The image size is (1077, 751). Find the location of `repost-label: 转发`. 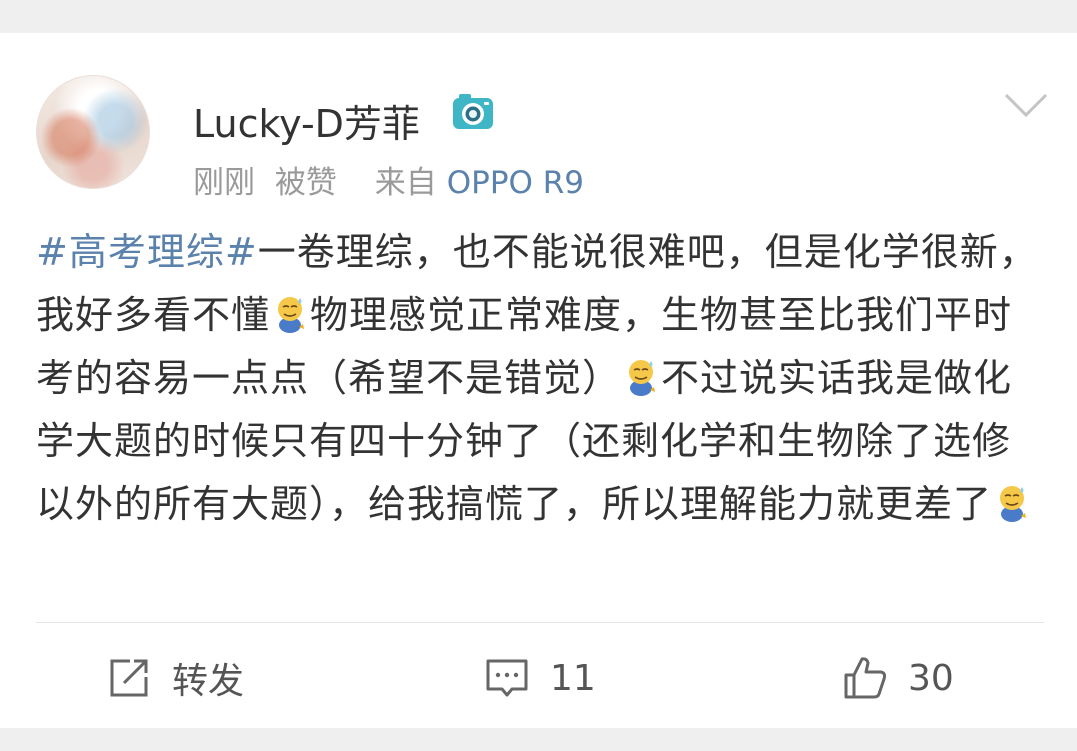

repost-label: 转发 is located at coordinates (208, 681).